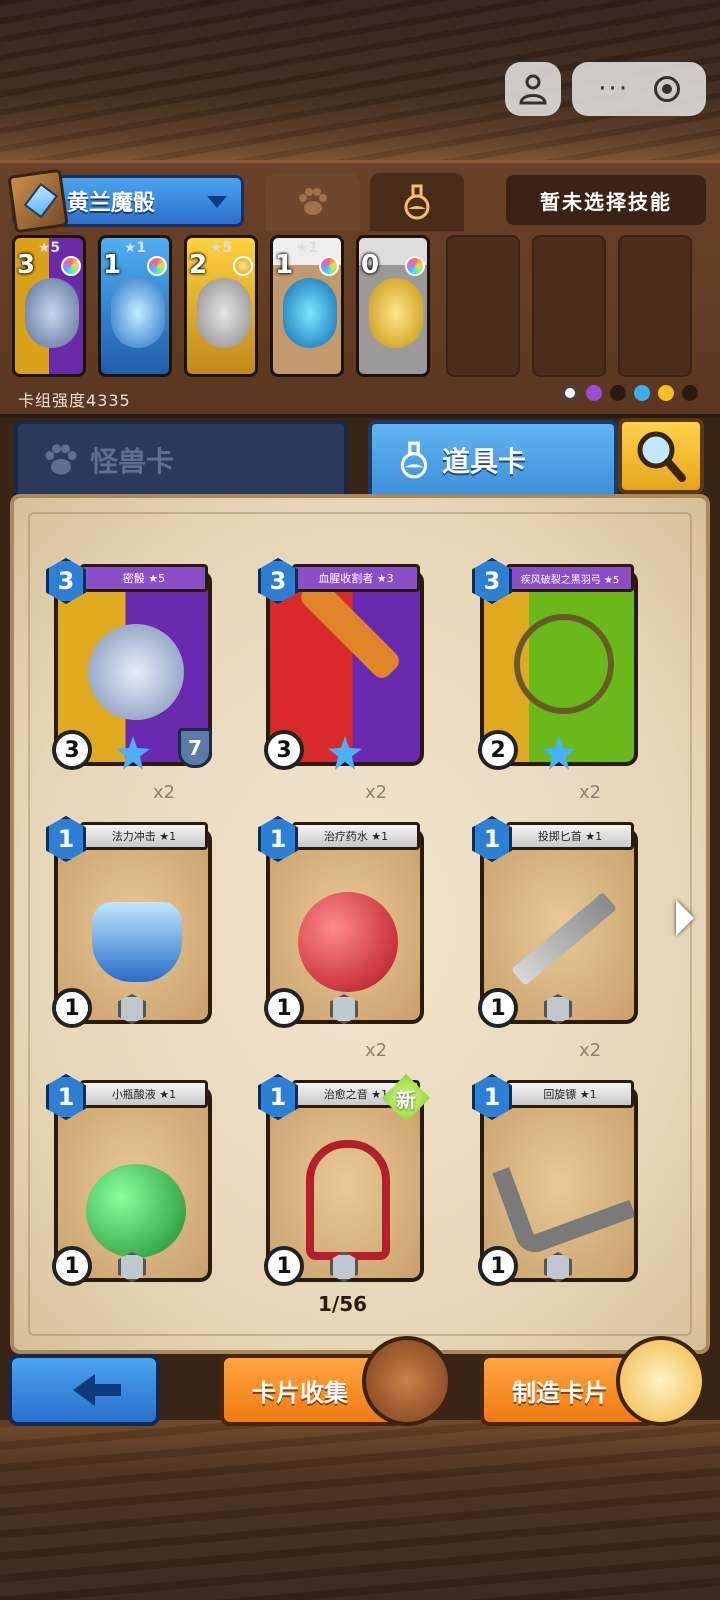 This screenshot has width=720, height=1600. I want to click on red-potion-art, so click(348, 942).